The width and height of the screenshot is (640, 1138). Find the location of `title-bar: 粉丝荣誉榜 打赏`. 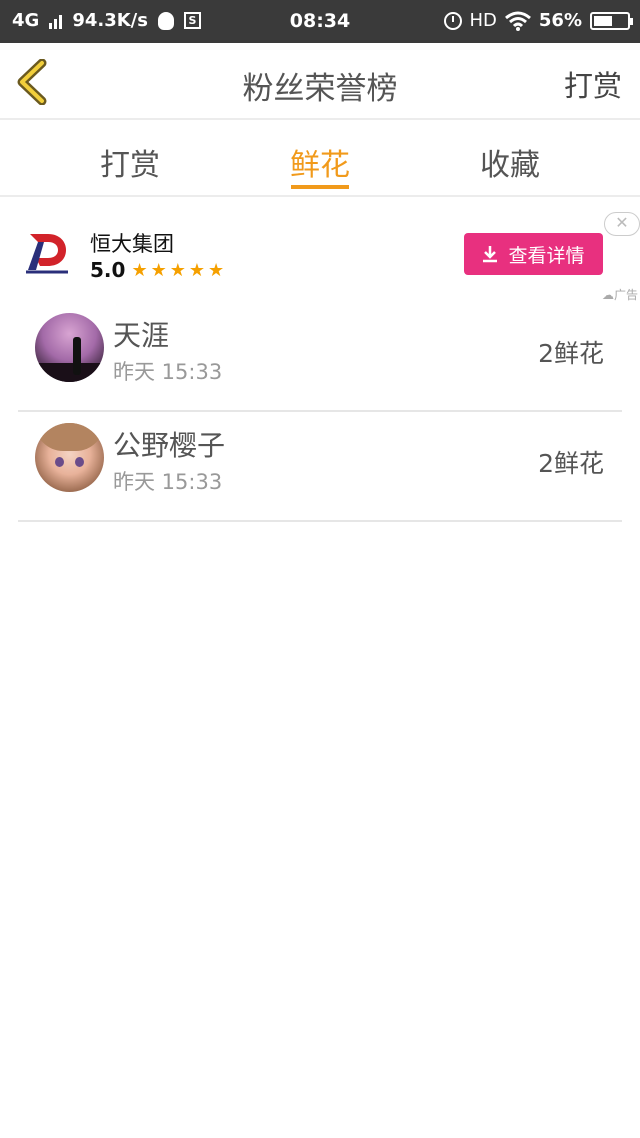

title-bar: 粉丝荣誉榜 打赏 is located at coordinates (320, 81).